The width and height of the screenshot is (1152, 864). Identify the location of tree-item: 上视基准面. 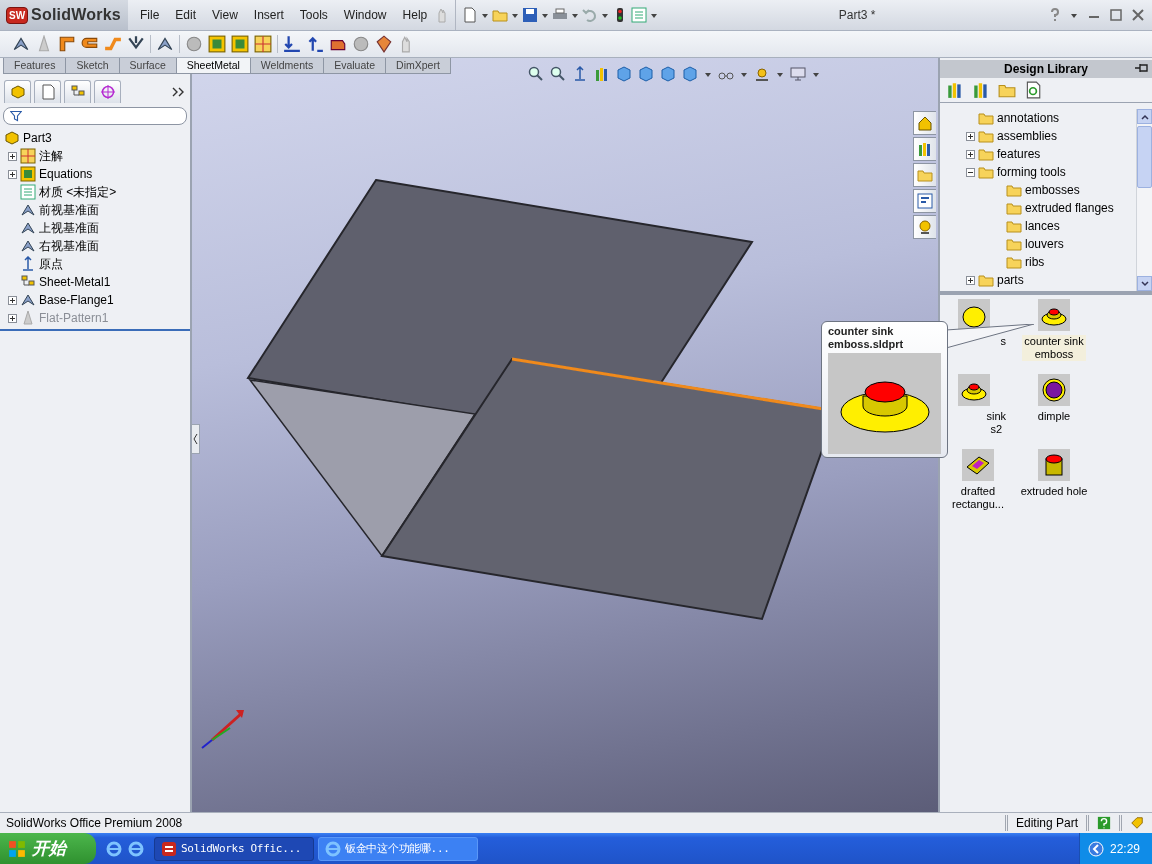
(69, 228).